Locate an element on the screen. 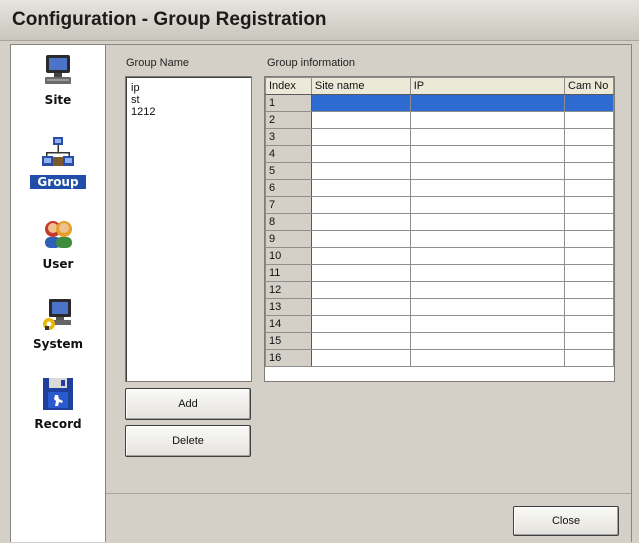 The image size is (639, 543). row-index-cell: 4 is located at coordinates (288, 154).